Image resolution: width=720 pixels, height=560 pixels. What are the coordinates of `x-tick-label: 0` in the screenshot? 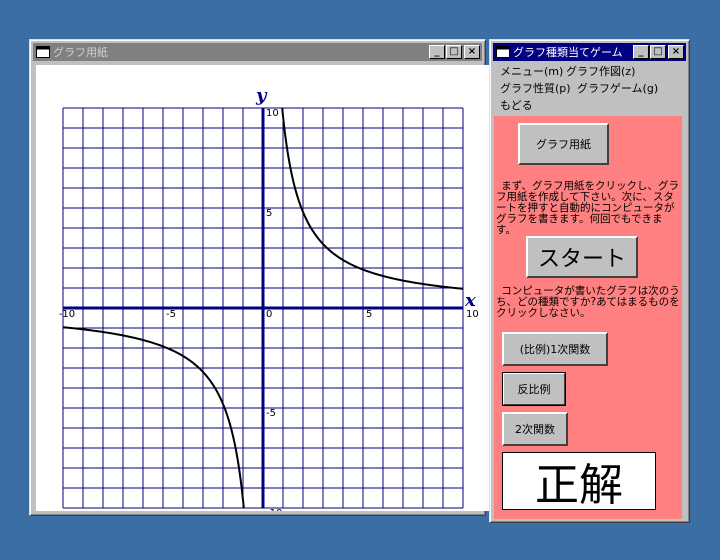 It's located at (269, 314).